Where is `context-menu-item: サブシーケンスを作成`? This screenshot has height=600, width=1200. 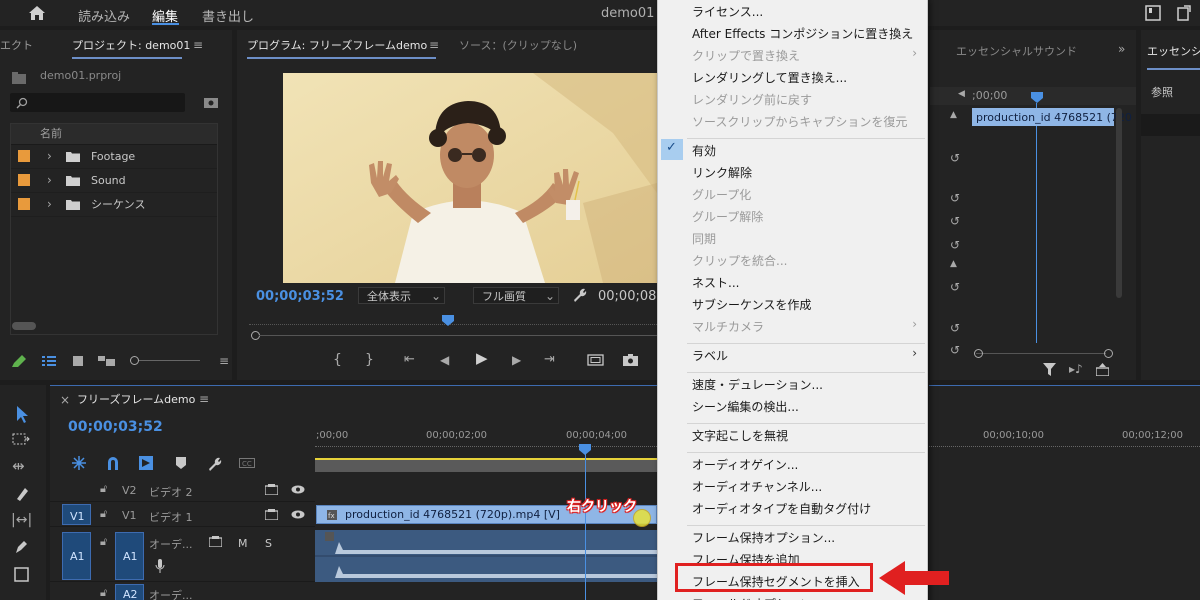
context-menu-item: サブシーケンスを作成 is located at coordinates (751, 304).